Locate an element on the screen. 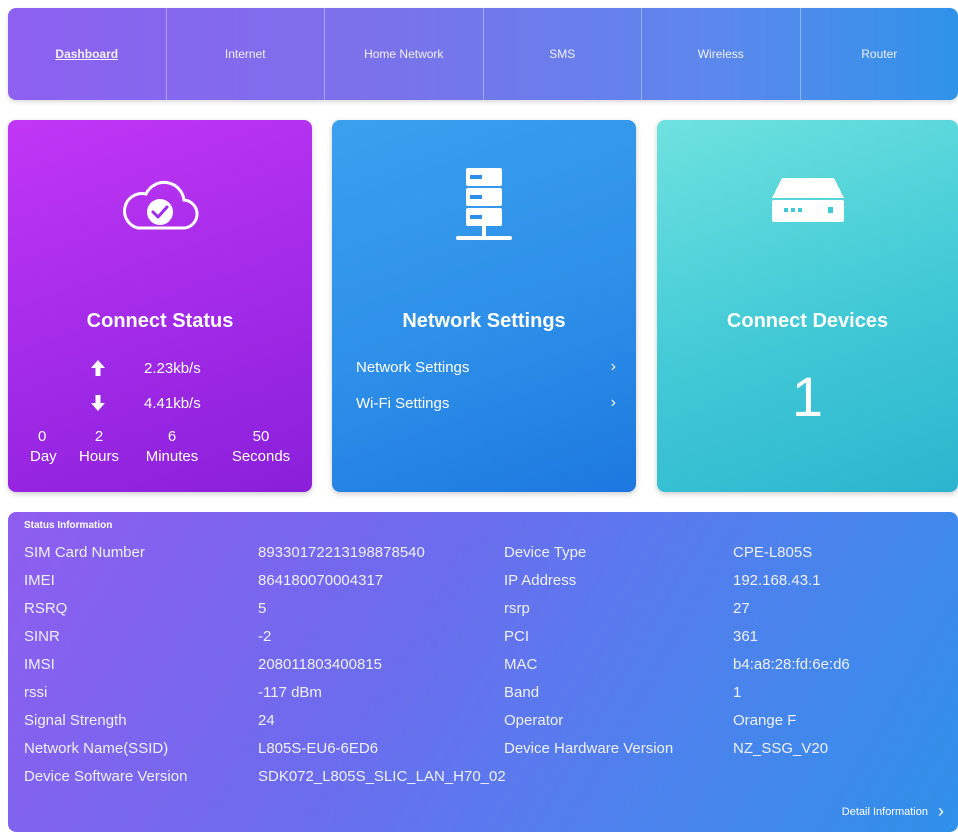 Image resolution: width=958 pixels, height=835 pixels. status-value: 192.168.43.1 is located at coordinates (777, 580).